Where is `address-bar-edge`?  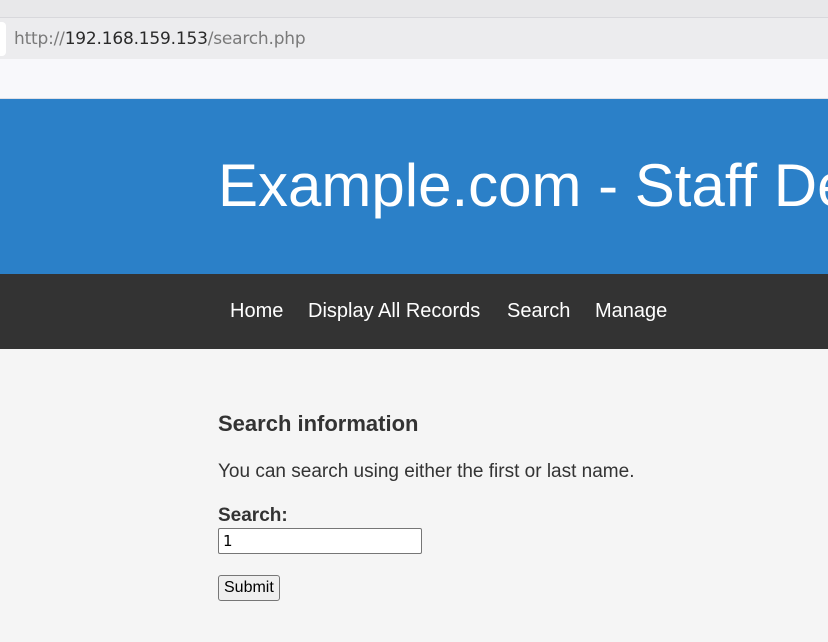
address-bar-edge is located at coordinates (3, 39).